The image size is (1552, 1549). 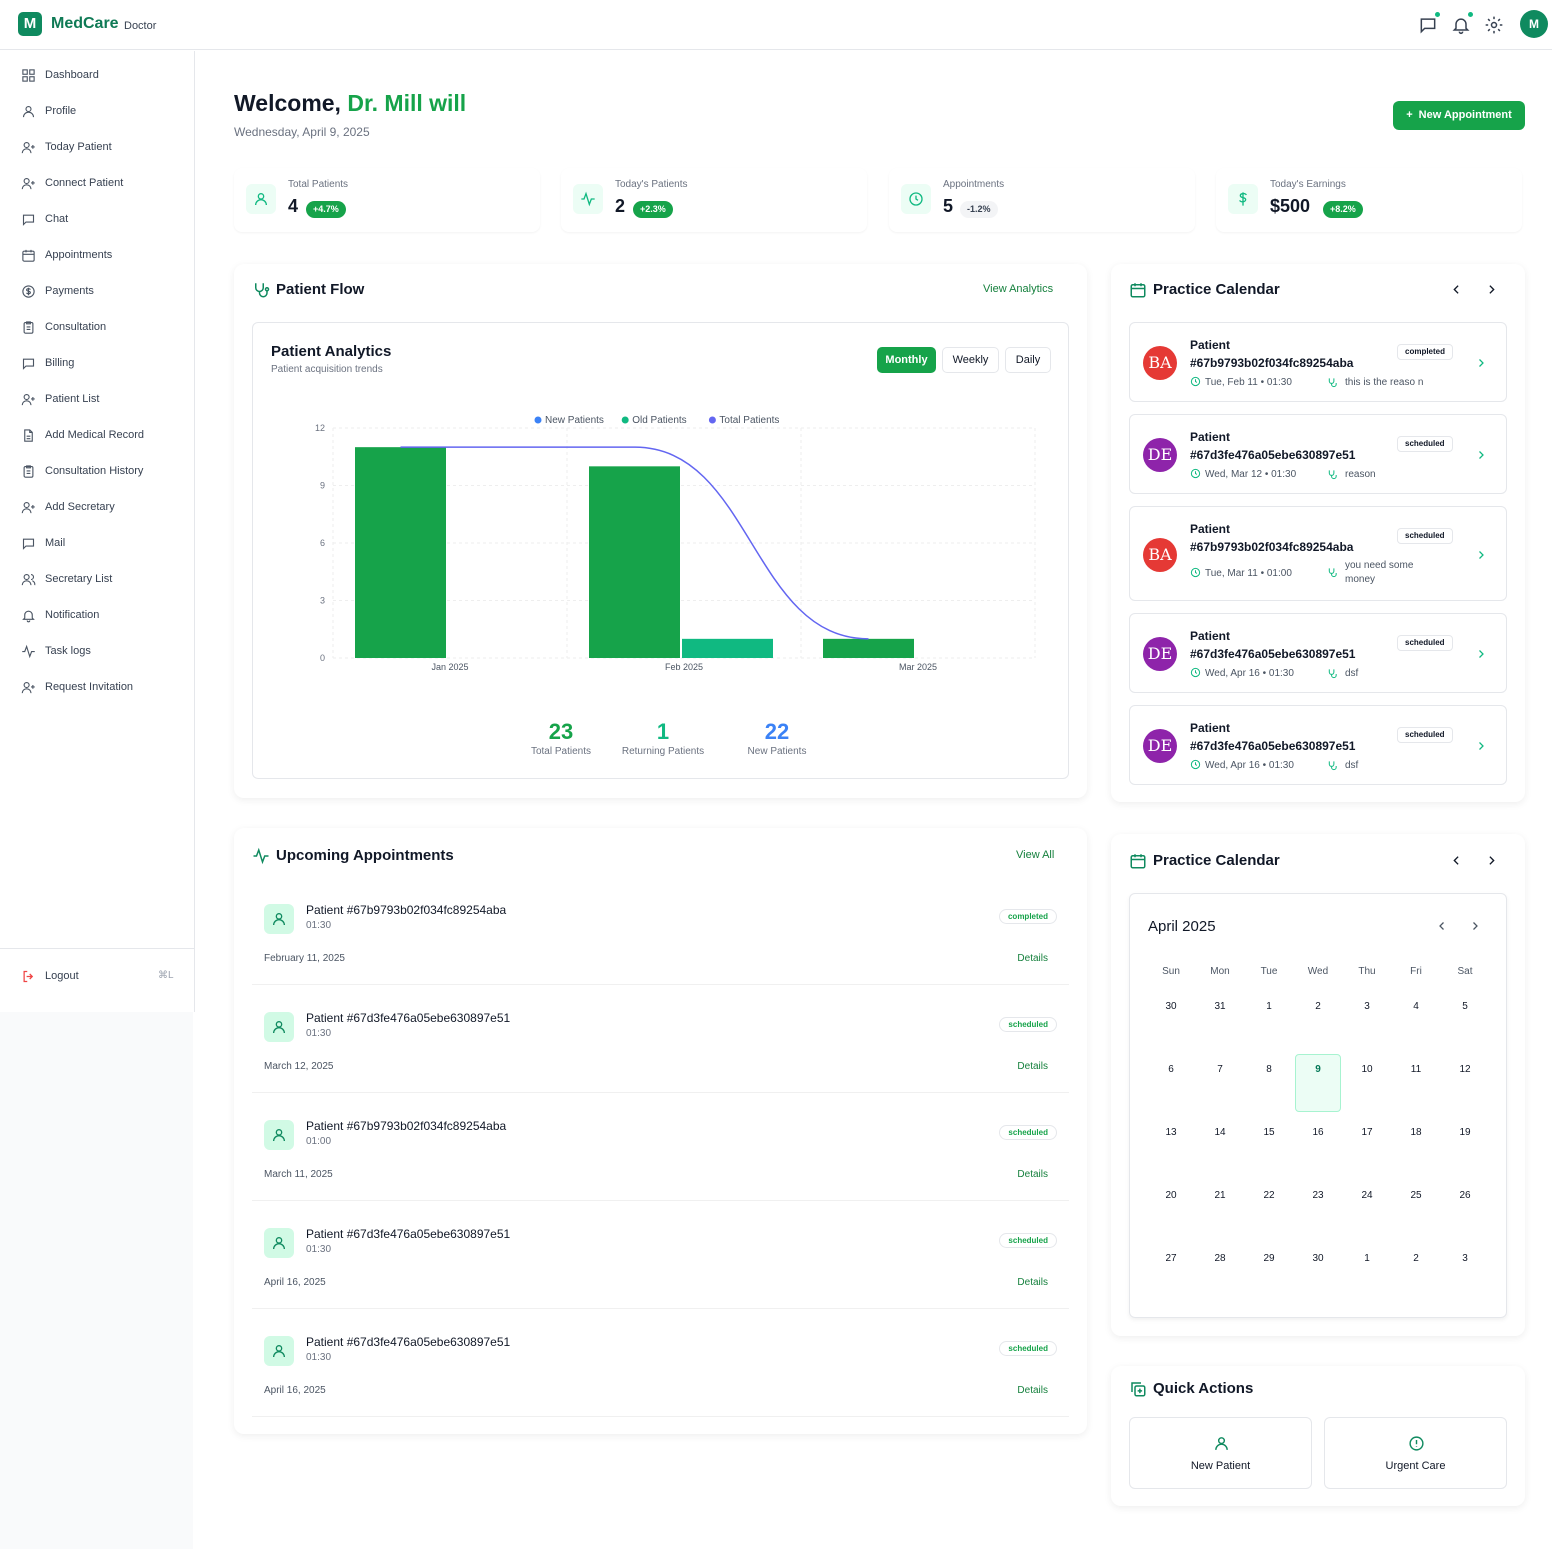 What do you see at coordinates (97, 220) in the screenshot?
I see `sidebar-item-chat: Chat` at bounding box center [97, 220].